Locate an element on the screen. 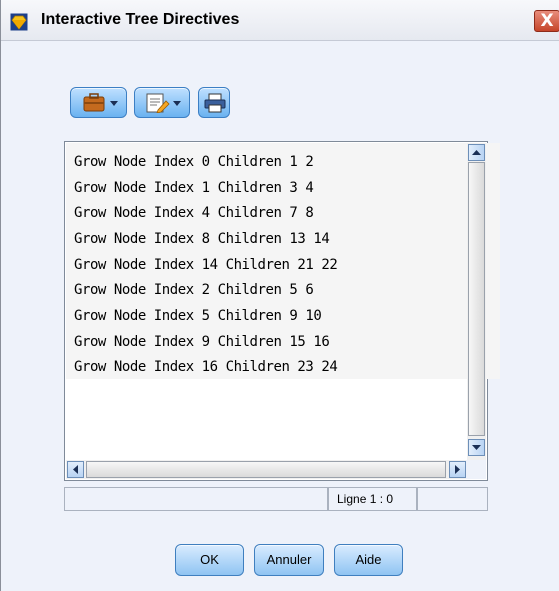 The height and width of the screenshot is (591, 559). cursor-position-label: Ligne 1 : 0 is located at coordinates (365, 499).